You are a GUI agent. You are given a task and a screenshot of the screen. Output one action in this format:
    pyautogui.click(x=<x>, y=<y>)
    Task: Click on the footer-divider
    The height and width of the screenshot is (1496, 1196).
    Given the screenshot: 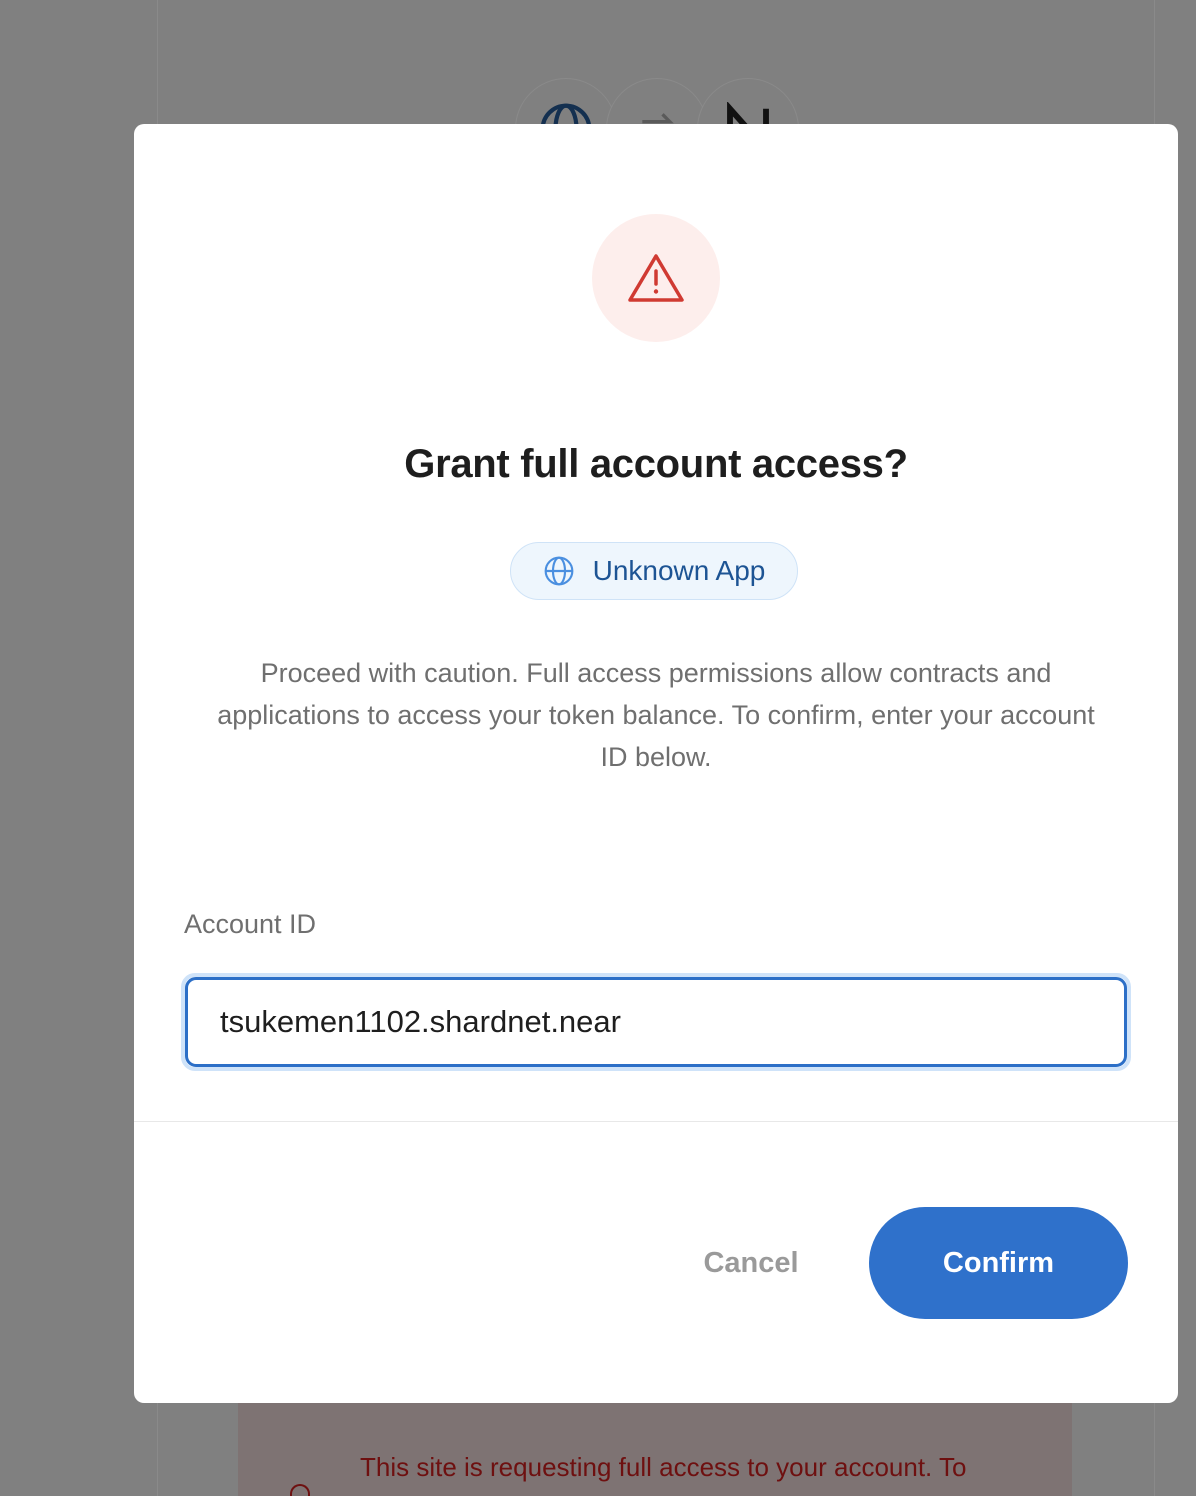 What is the action you would take?
    pyautogui.click(x=656, y=1121)
    